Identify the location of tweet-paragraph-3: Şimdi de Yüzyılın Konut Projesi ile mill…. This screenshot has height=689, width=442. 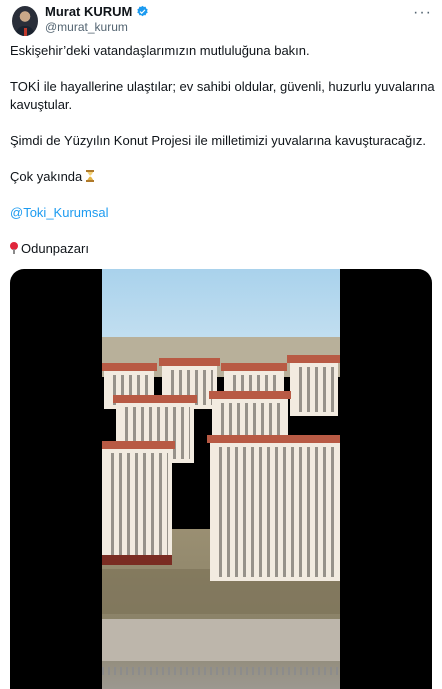
(218, 140).